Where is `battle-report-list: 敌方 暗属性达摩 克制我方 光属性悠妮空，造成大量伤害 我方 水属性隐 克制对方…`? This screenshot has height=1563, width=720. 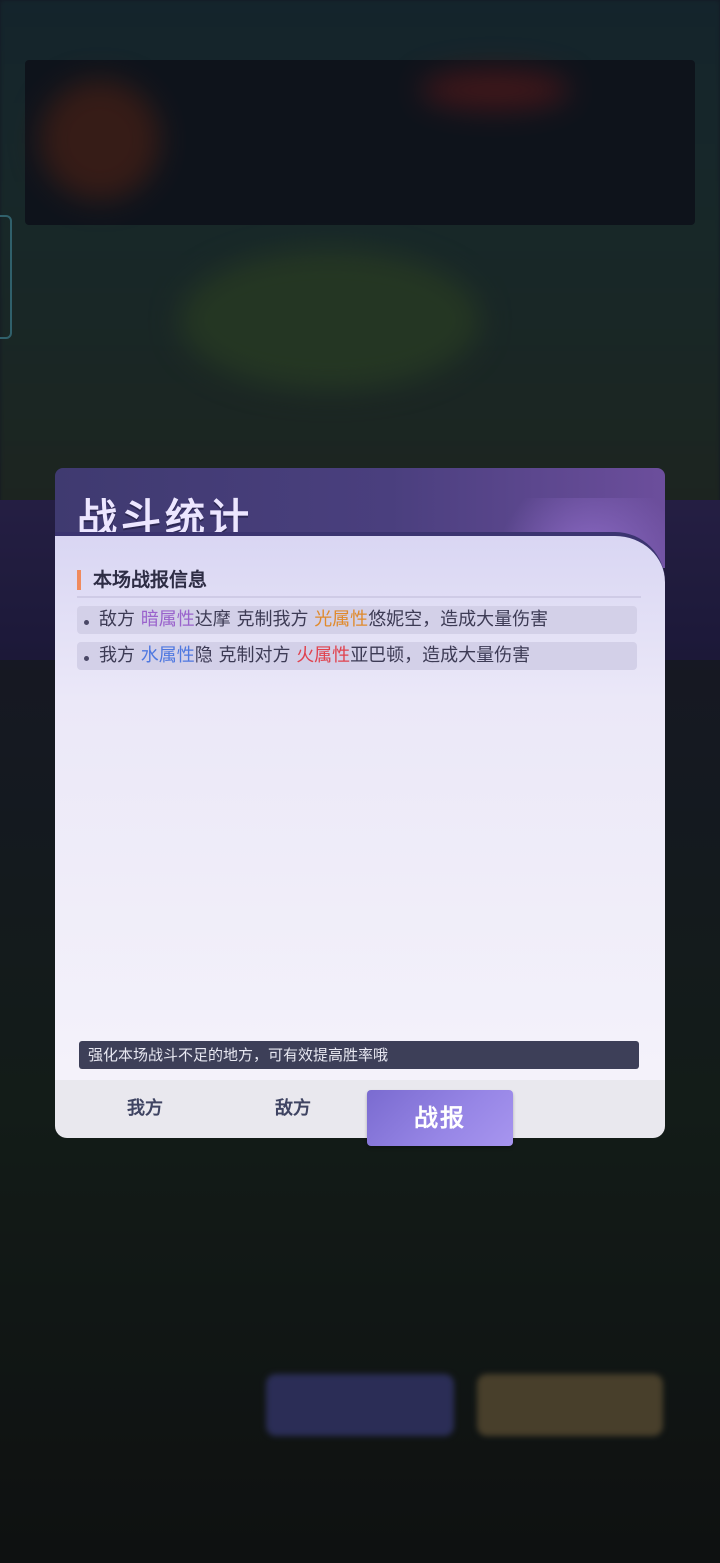
battle-report-list: 敌方 暗属性达摩 克制我方 光属性悠妮空，造成大量伤害 我方 水属性隐 克制对方… is located at coordinates (357, 642).